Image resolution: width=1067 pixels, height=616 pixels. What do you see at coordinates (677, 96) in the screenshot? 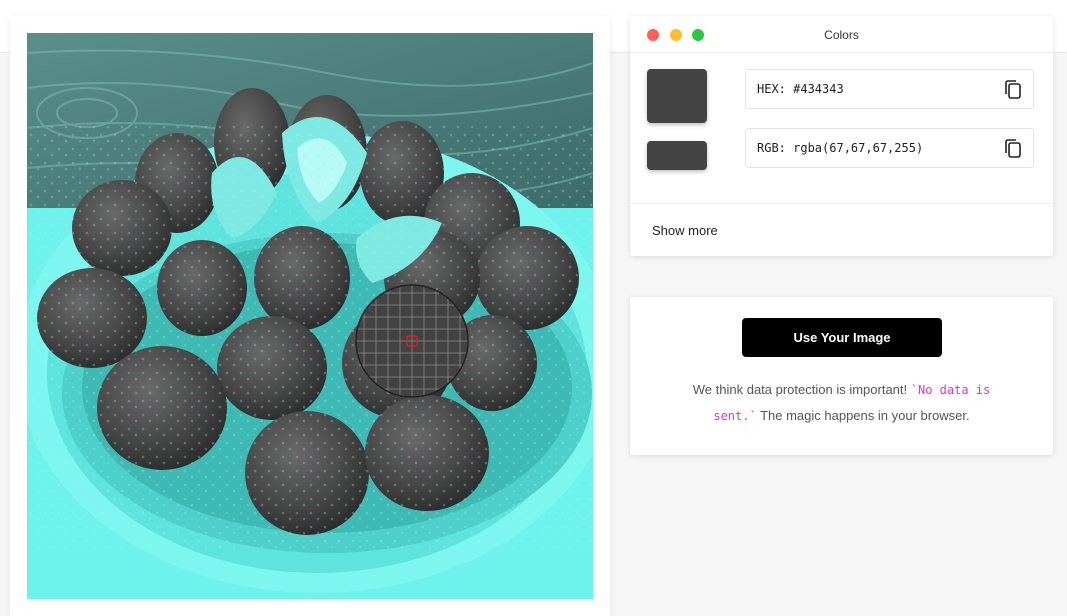
I see `color-swatch-primary` at bounding box center [677, 96].